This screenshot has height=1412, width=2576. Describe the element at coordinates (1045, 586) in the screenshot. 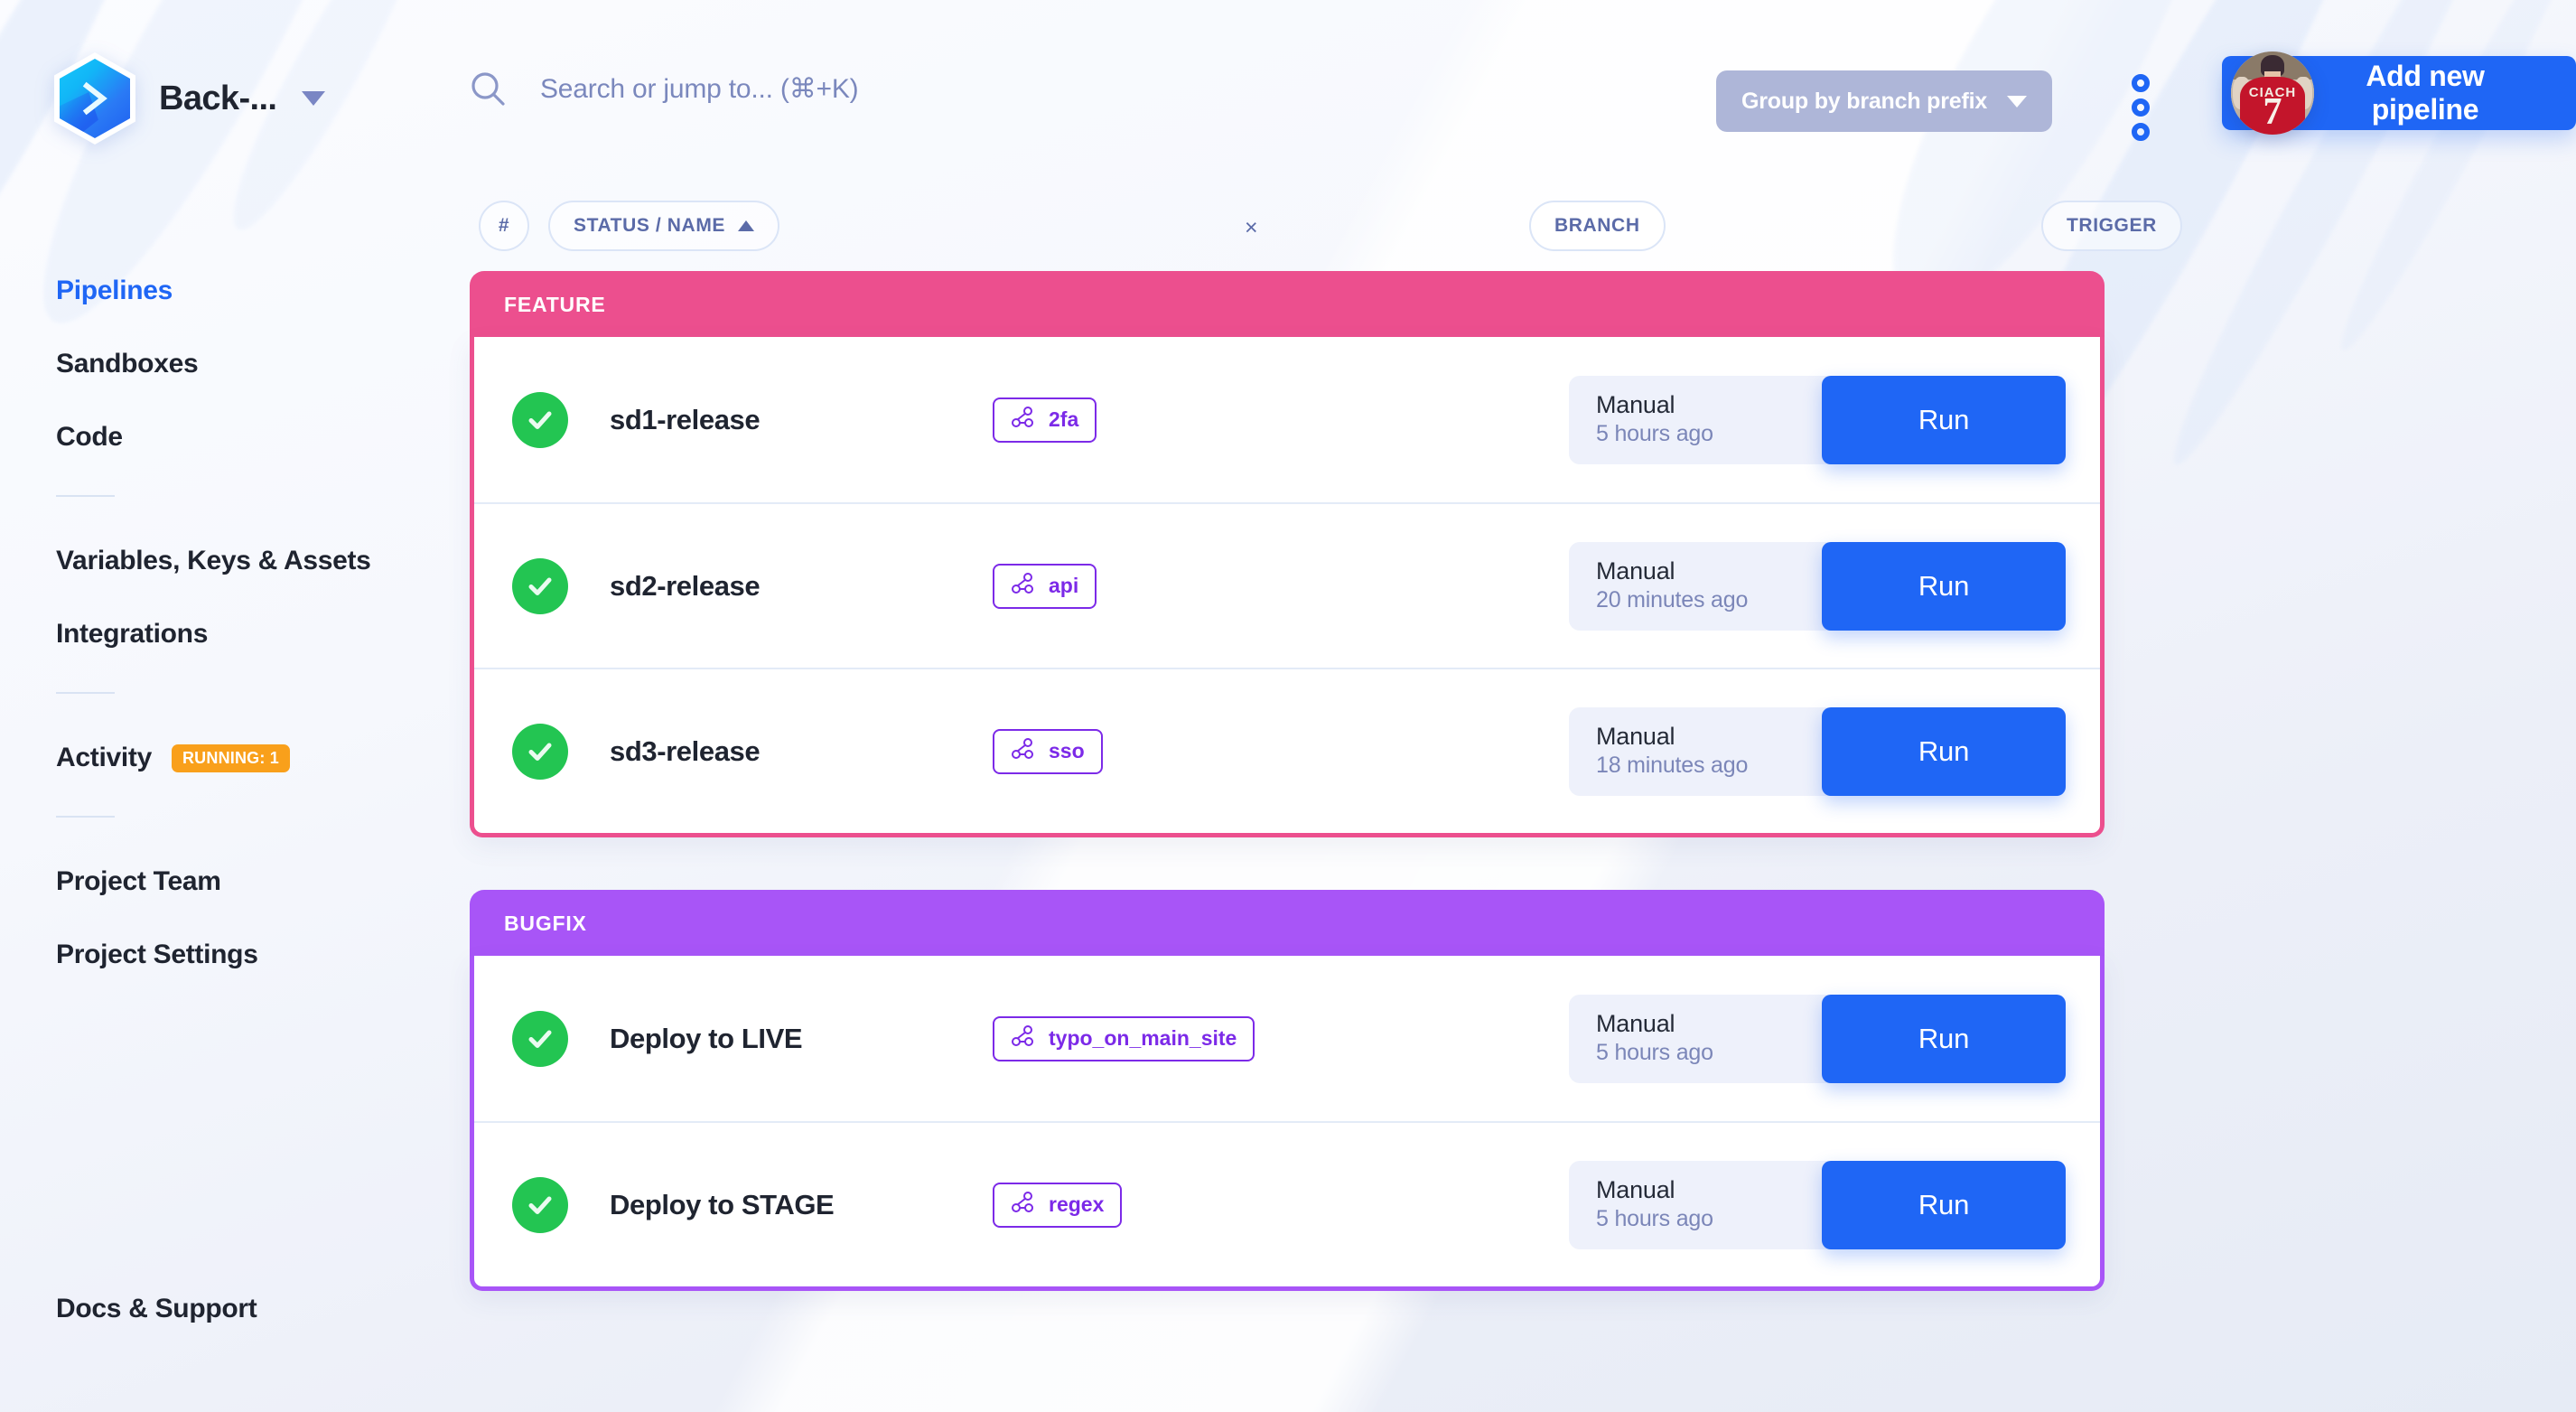

I see `branch-badge: api` at that location.